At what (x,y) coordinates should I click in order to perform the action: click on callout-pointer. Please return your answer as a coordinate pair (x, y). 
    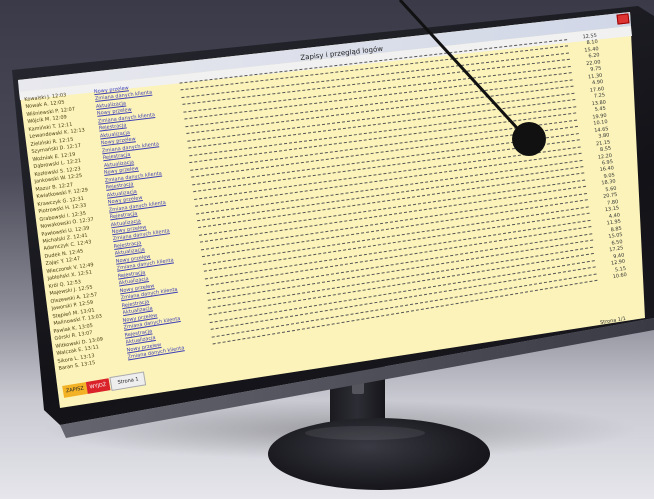
    Looking at the image, I should click on (464, 71).